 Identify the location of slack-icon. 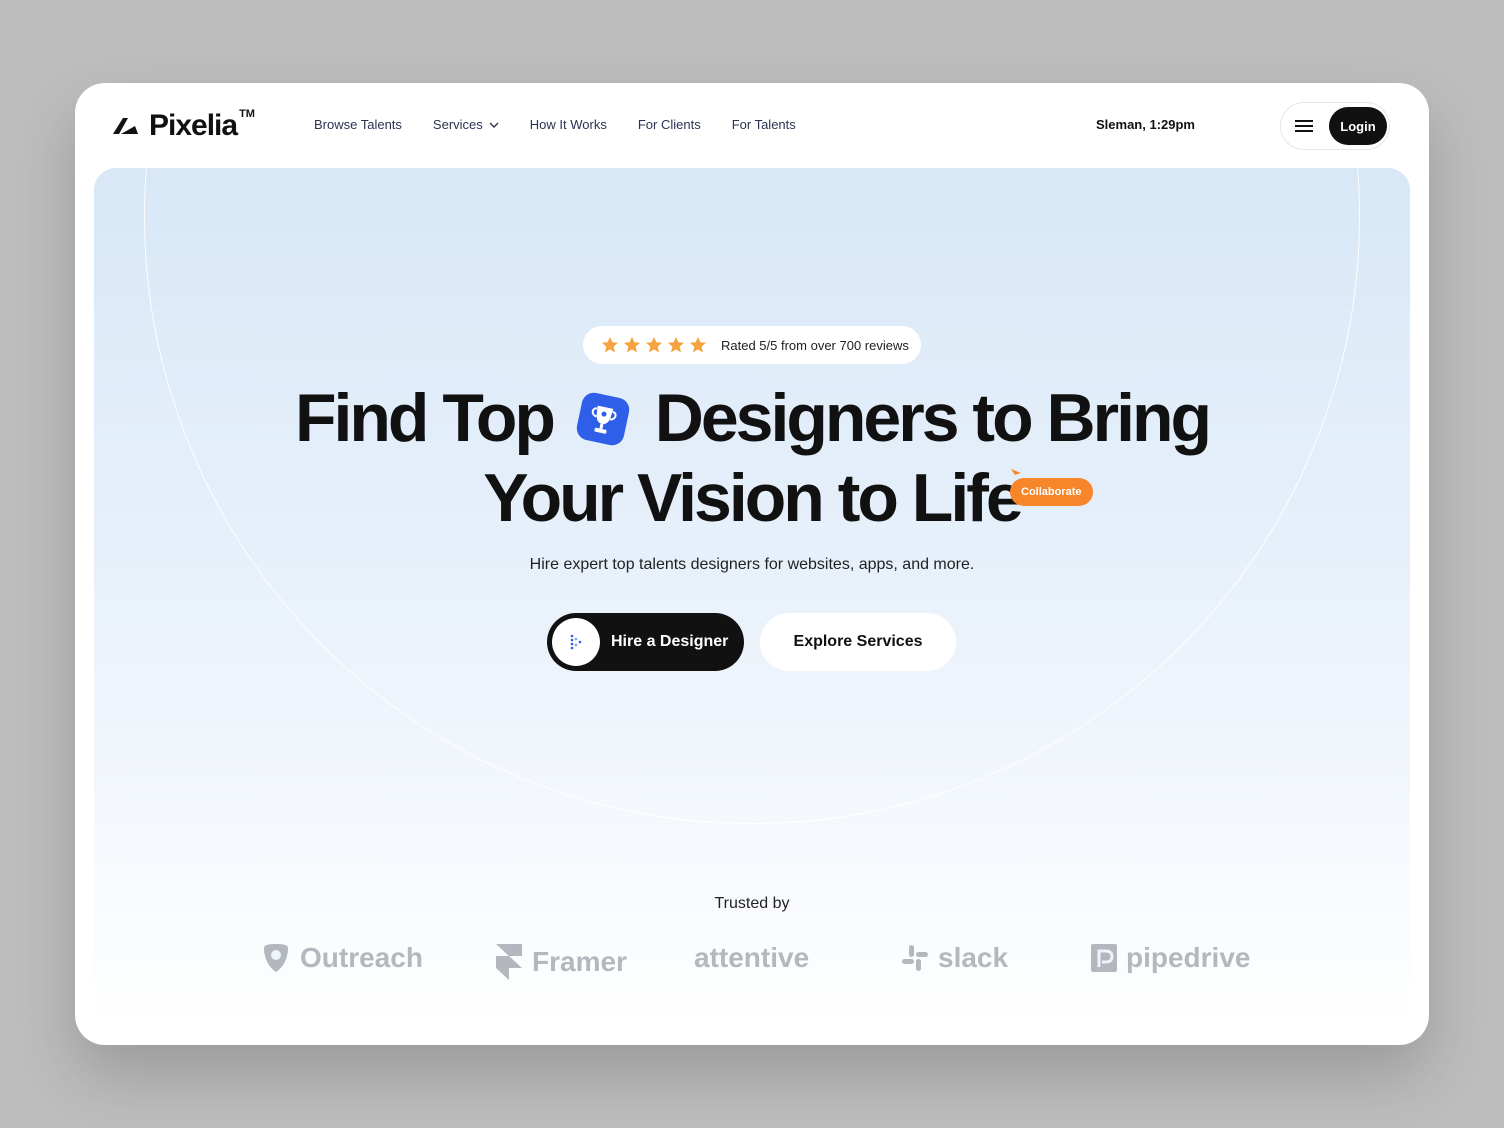
(915, 958).